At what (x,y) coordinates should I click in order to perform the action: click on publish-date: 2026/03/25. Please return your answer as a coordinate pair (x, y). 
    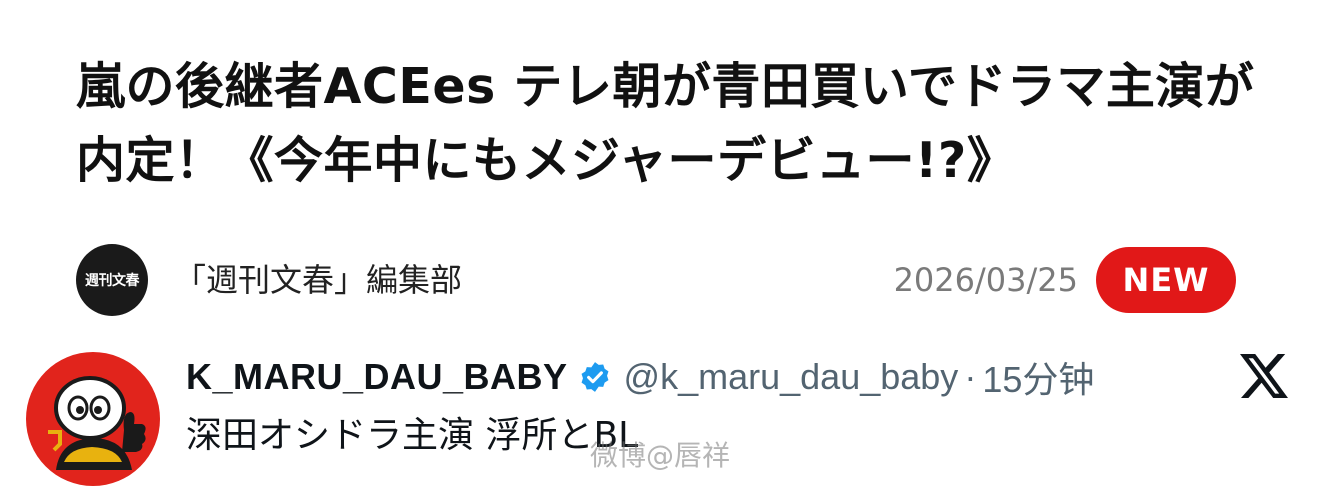
    Looking at the image, I should click on (985, 280).